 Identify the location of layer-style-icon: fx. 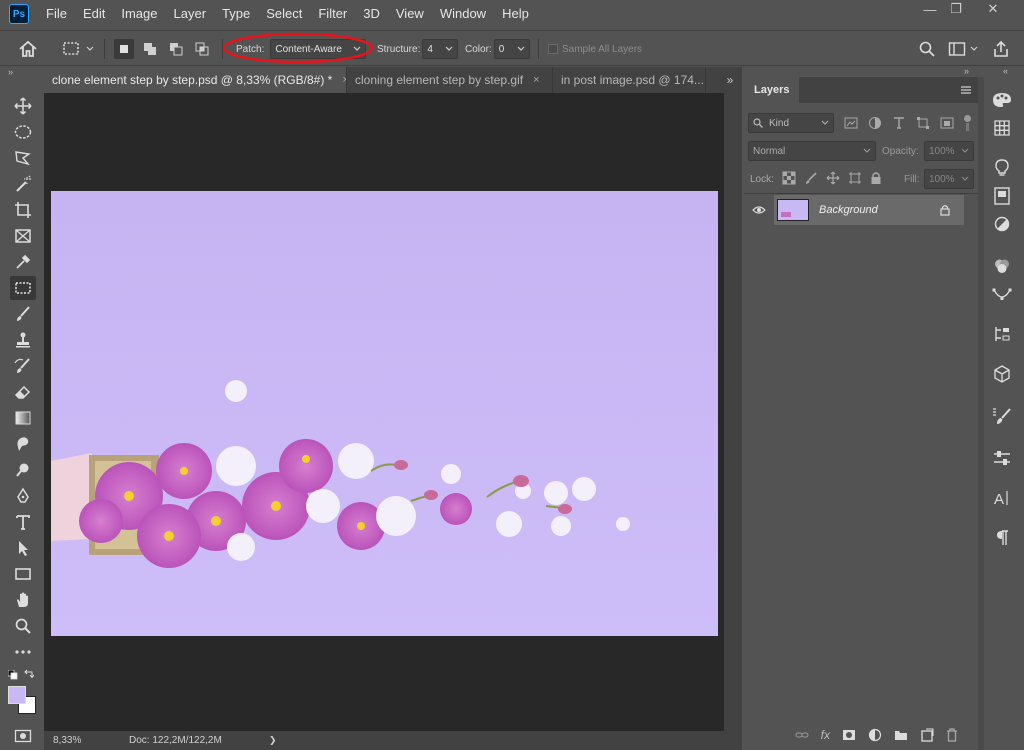
(825, 735).